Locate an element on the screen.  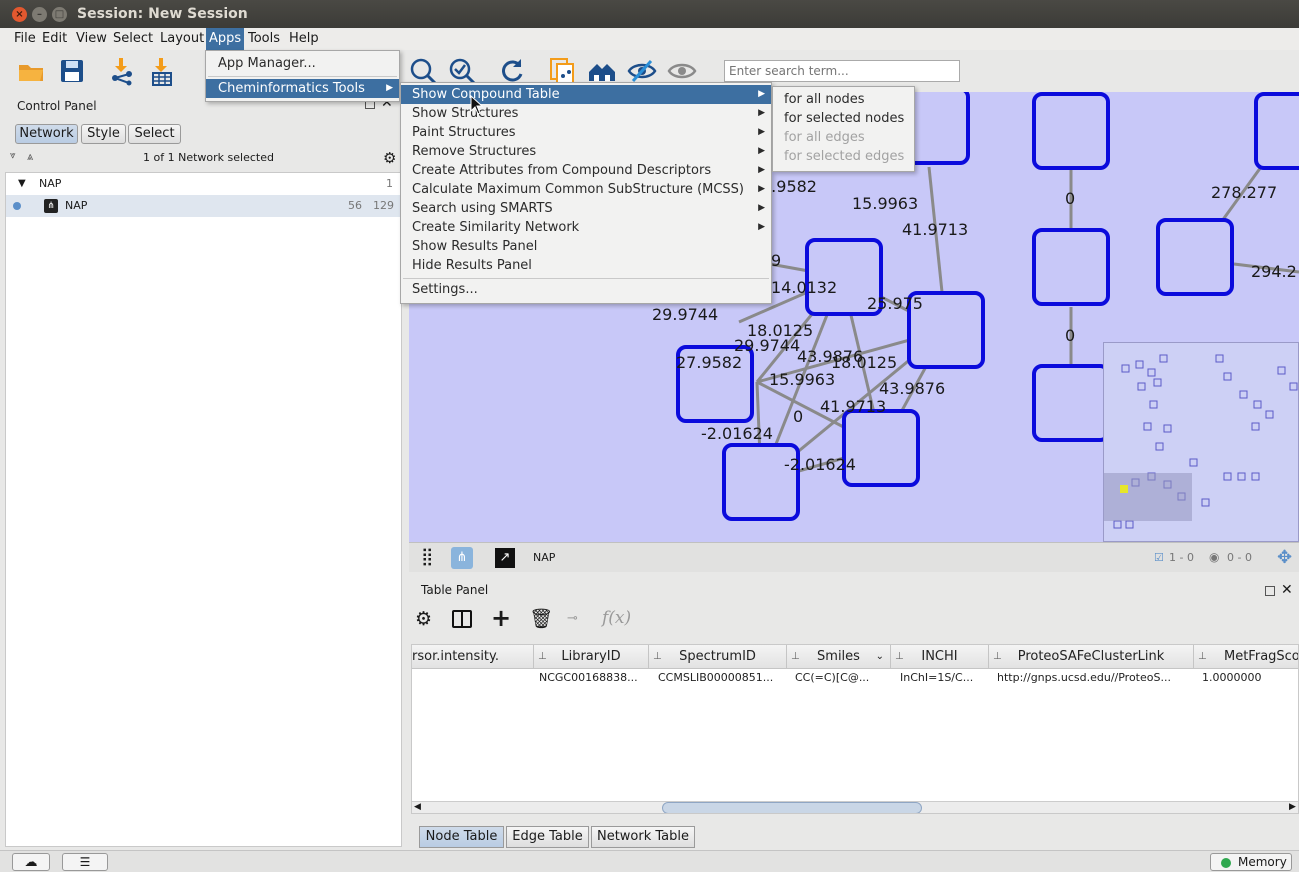
scroll-right-icon: ▶ is located at coordinates (1292, 807).